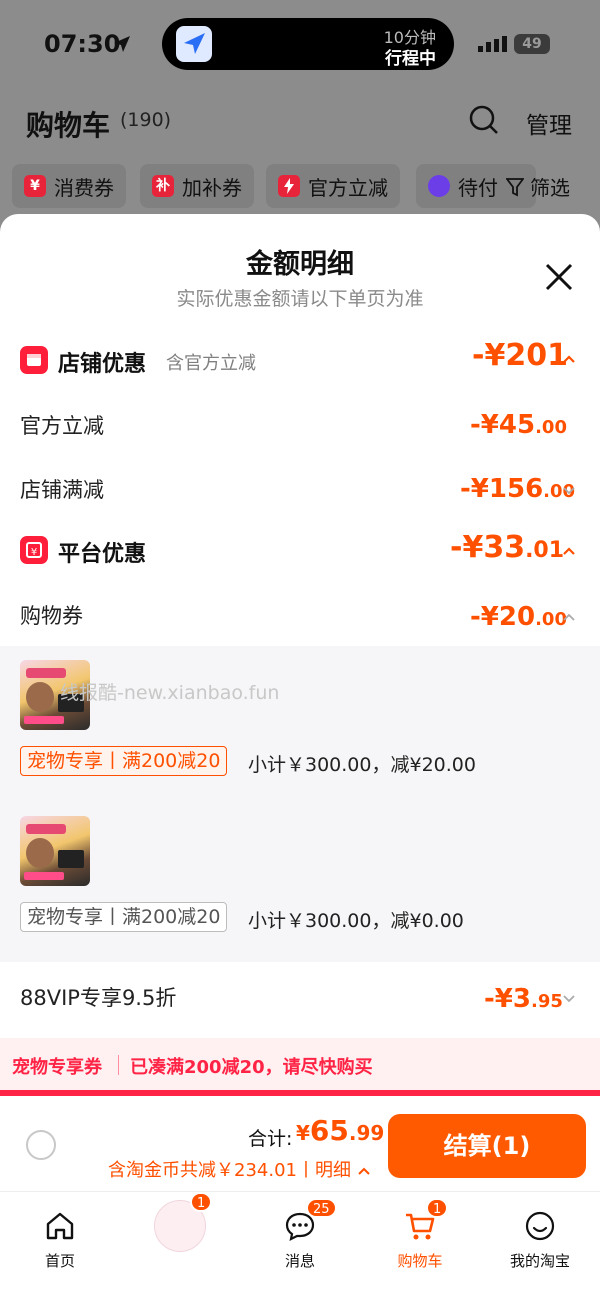 The width and height of the screenshot is (600, 1303). Describe the element at coordinates (146, 120) in the screenshot. I see `cart-count: (190)` at that location.